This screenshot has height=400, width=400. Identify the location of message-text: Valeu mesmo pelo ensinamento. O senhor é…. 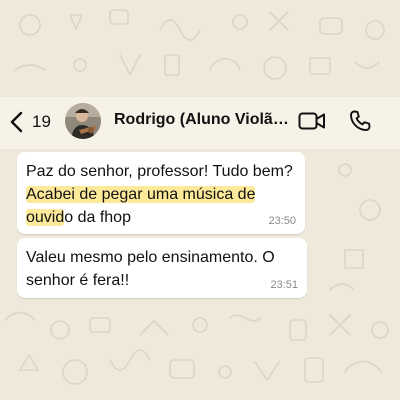
(150, 269).